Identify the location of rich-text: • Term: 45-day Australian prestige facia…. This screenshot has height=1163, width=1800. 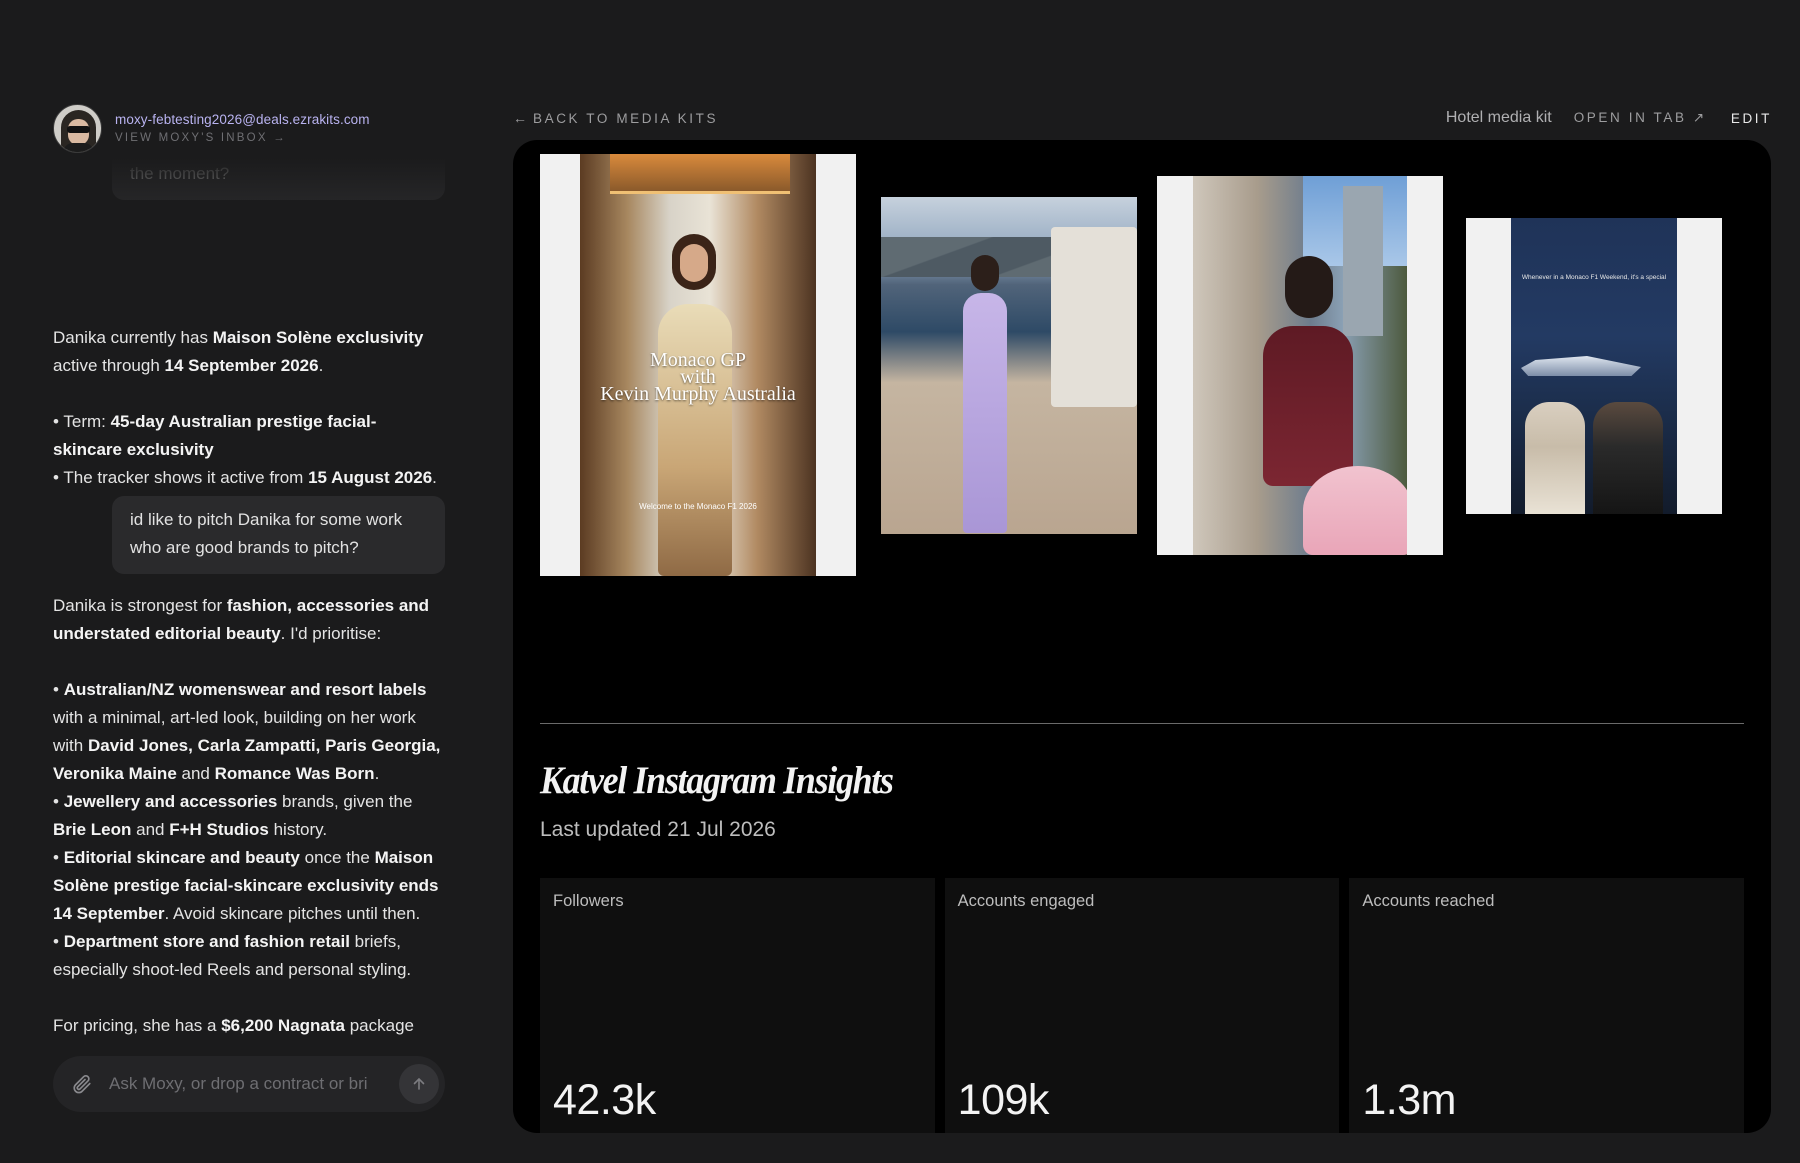
(215, 435).